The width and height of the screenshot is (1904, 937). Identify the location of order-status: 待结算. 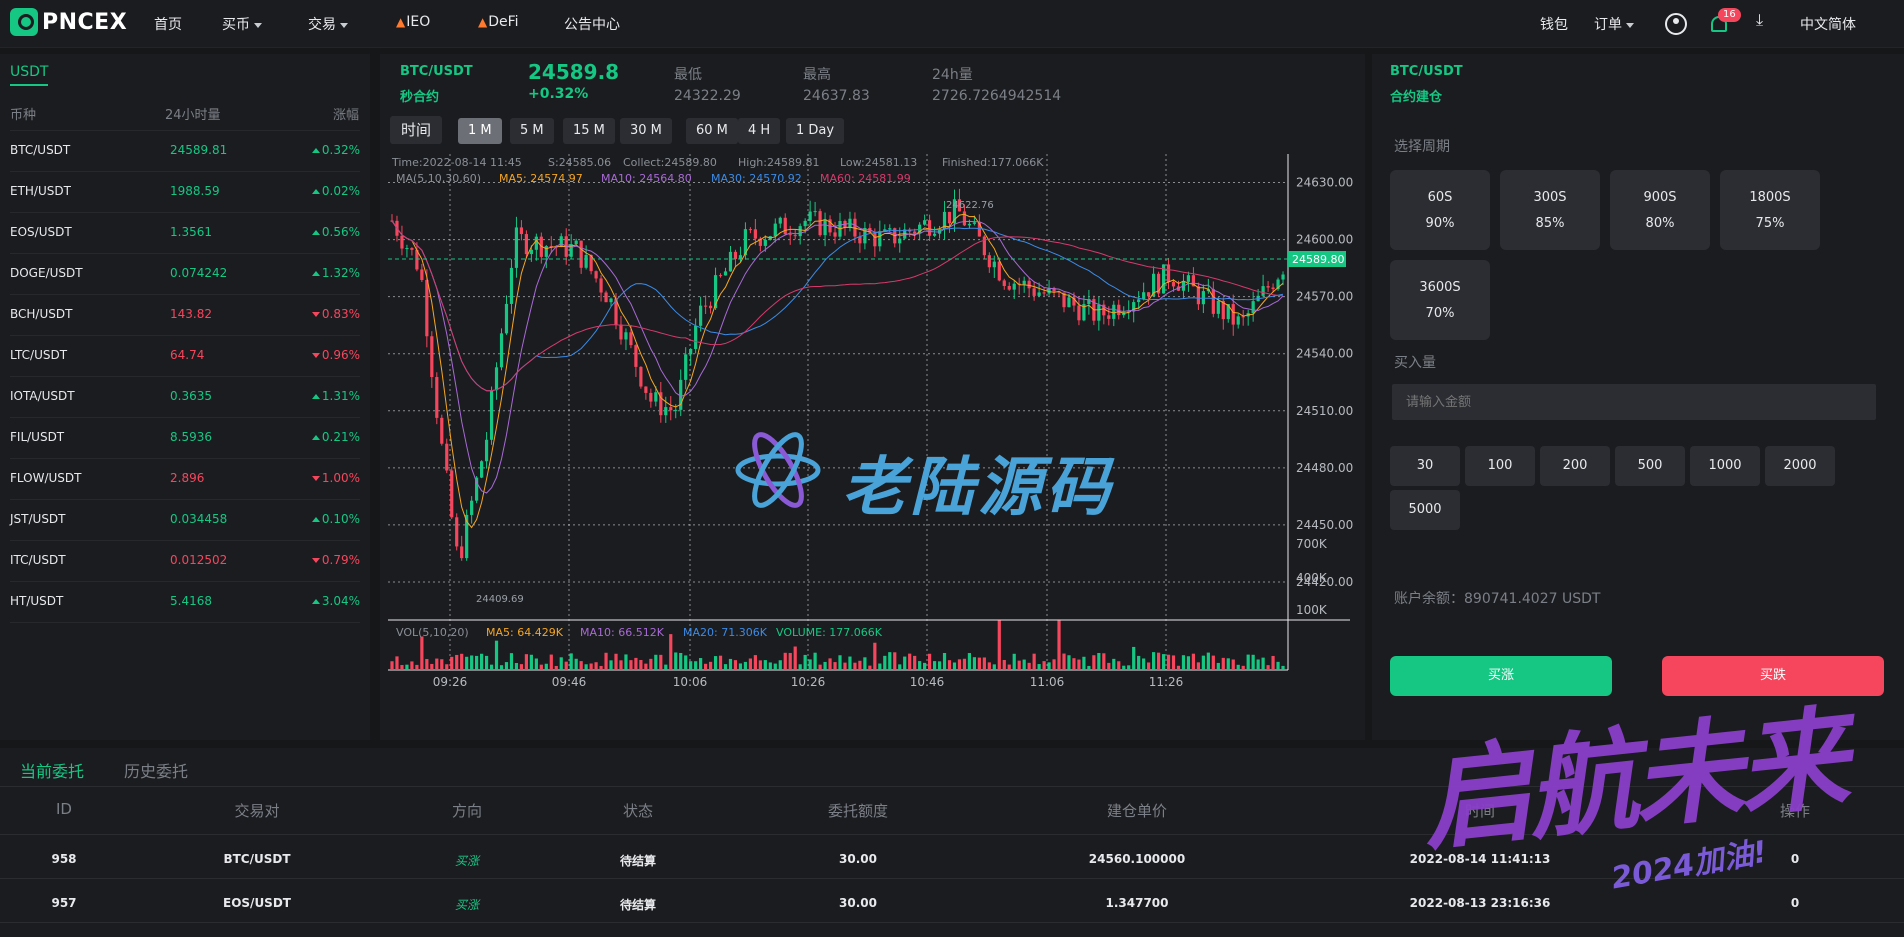
(638, 905).